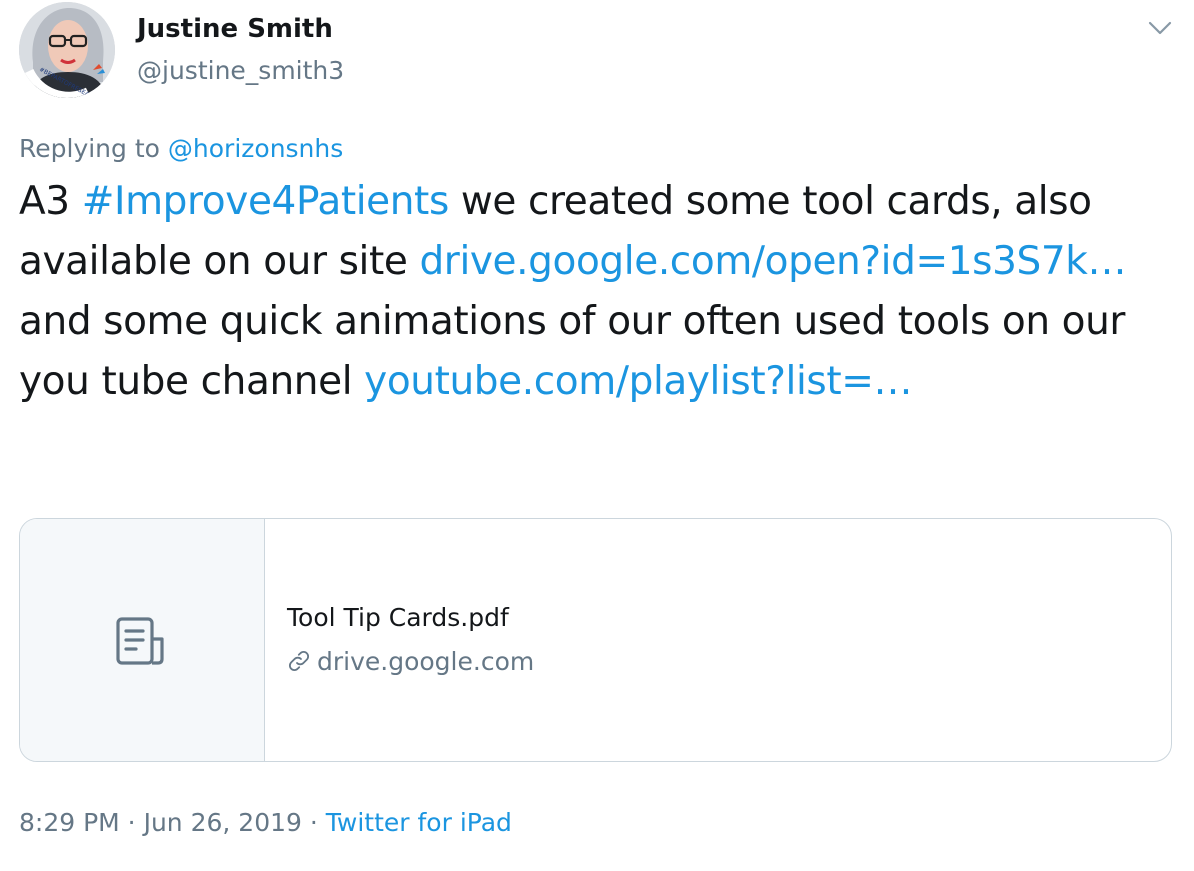 The width and height of the screenshot is (1194, 871). What do you see at coordinates (419, 822) in the screenshot?
I see `tweet-source-link: Twitter for iPad` at bounding box center [419, 822].